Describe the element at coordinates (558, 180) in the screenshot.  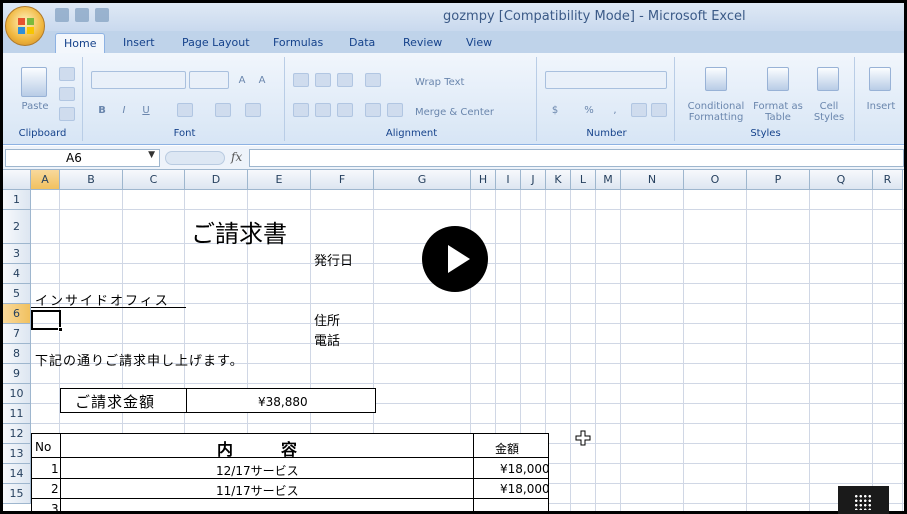
I see `column-header-k: K` at that location.